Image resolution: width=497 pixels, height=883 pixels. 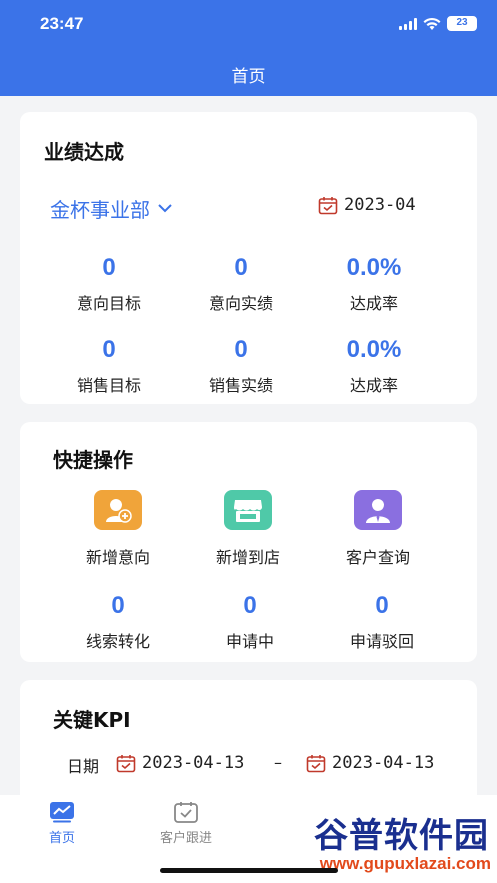 What do you see at coordinates (240, 385) in the screenshot?
I see `stat-label: 销售实绩` at bounding box center [240, 385].